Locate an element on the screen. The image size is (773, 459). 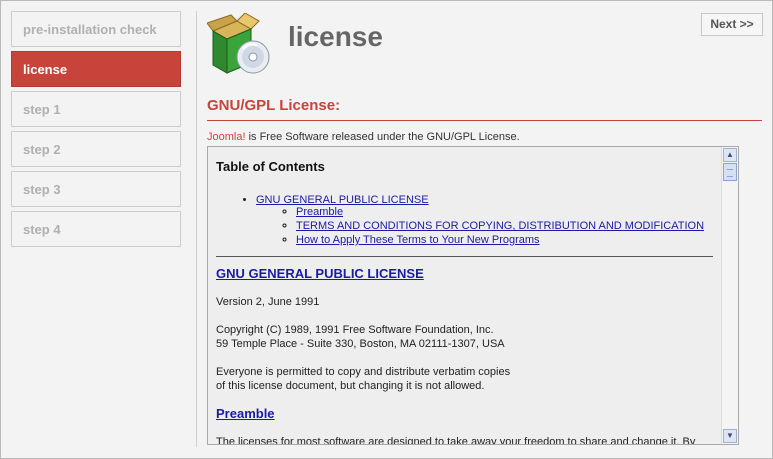
toc-heading: Table of Contents is located at coordinates (270, 166).